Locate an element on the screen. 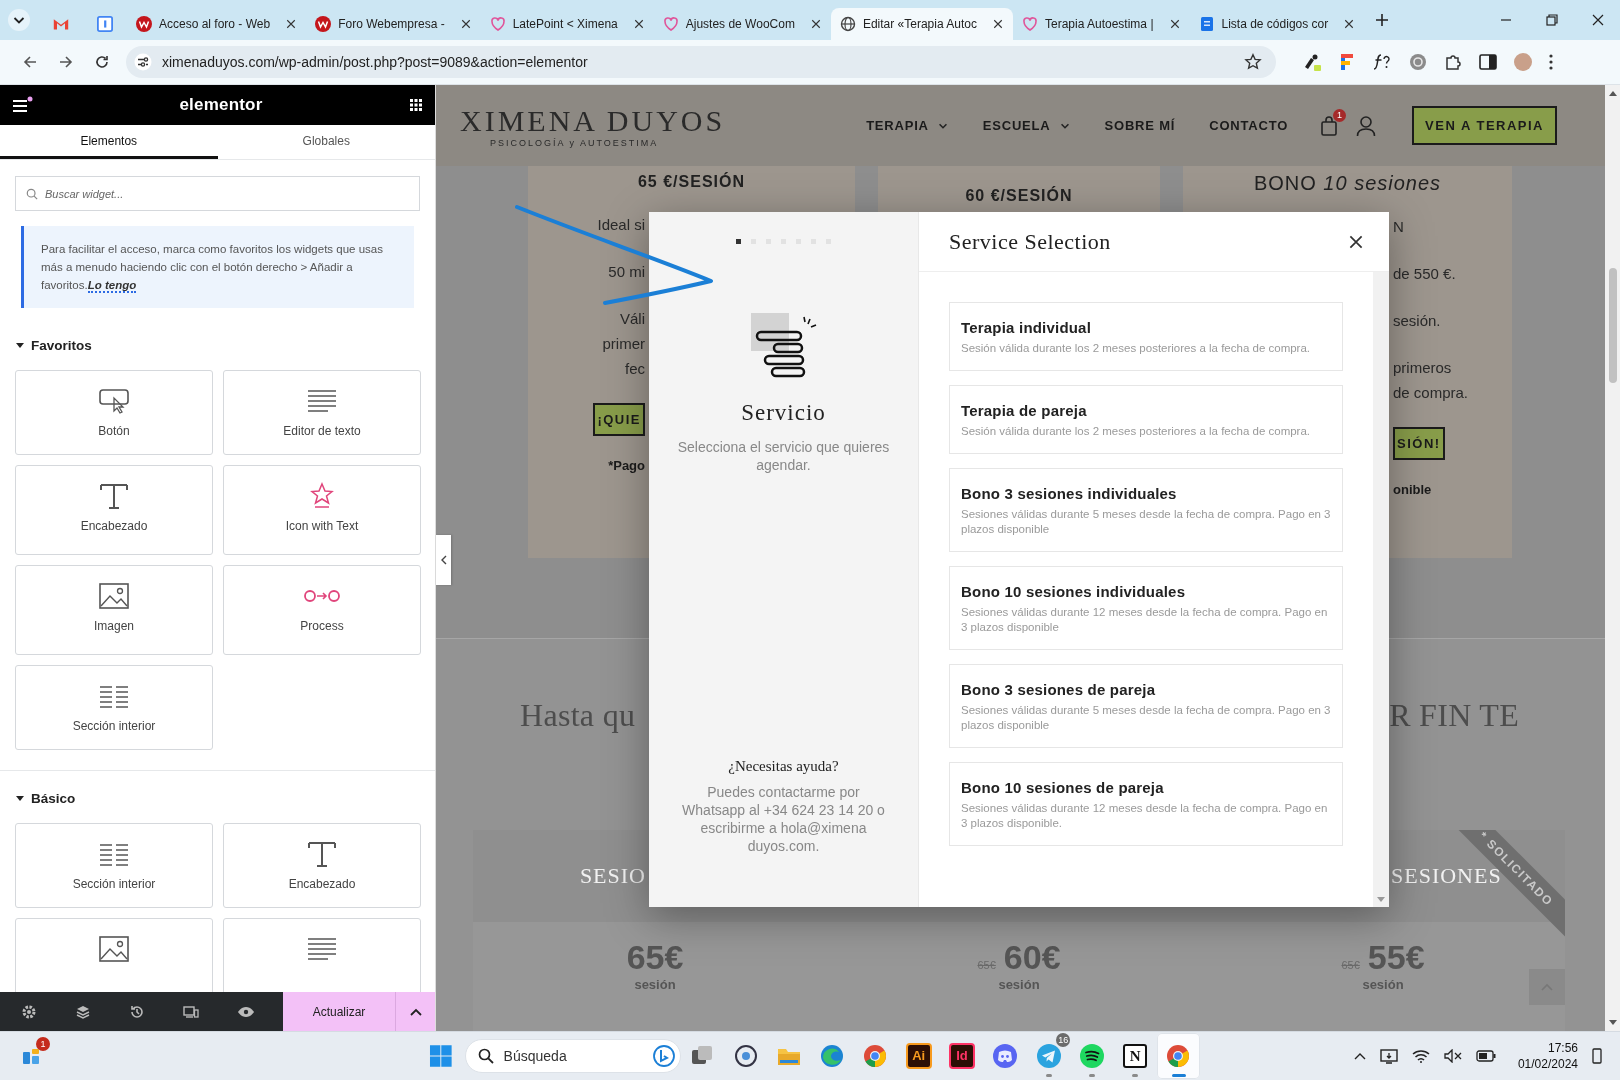  widget-card: Process is located at coordinates (322, 610).